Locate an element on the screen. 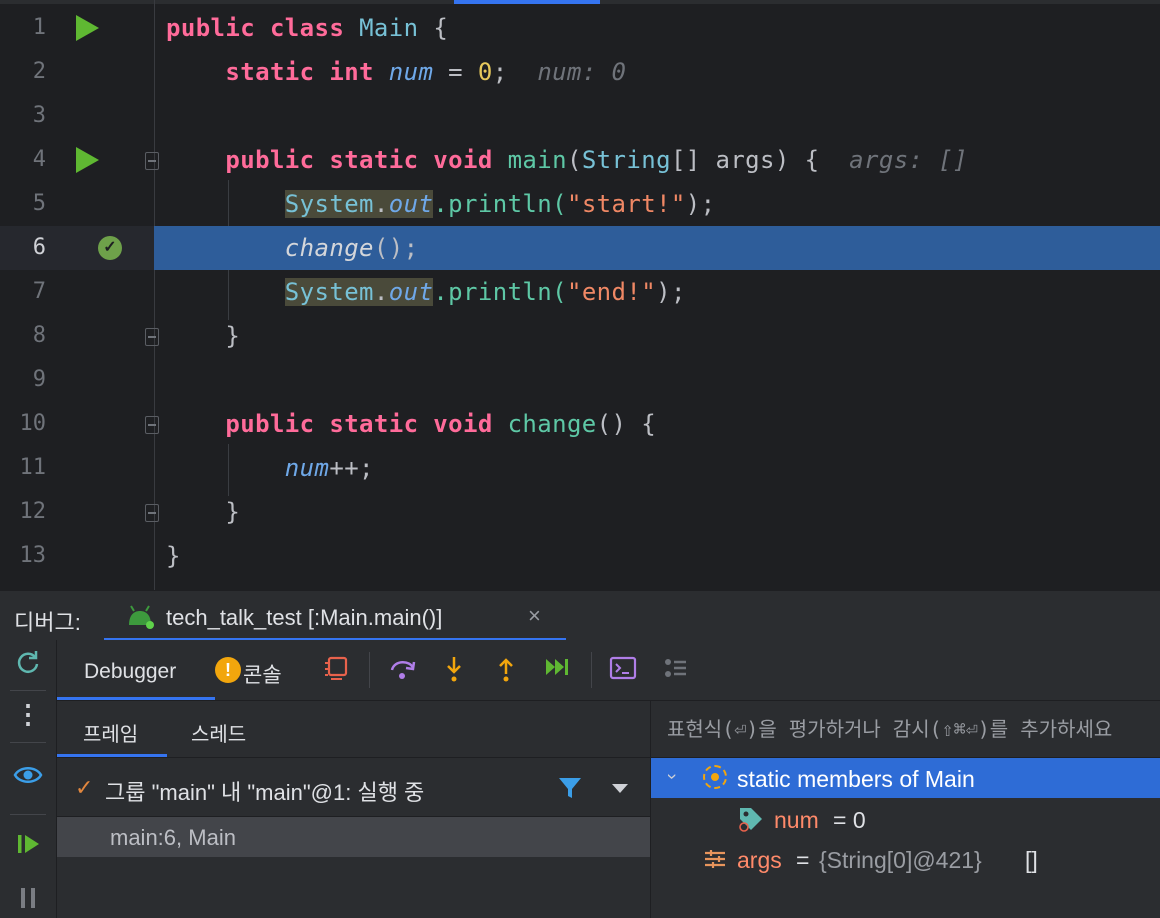 This screenshot has height=918, width=1160. run-to-cursor-button is located at coordinates (557, 670).